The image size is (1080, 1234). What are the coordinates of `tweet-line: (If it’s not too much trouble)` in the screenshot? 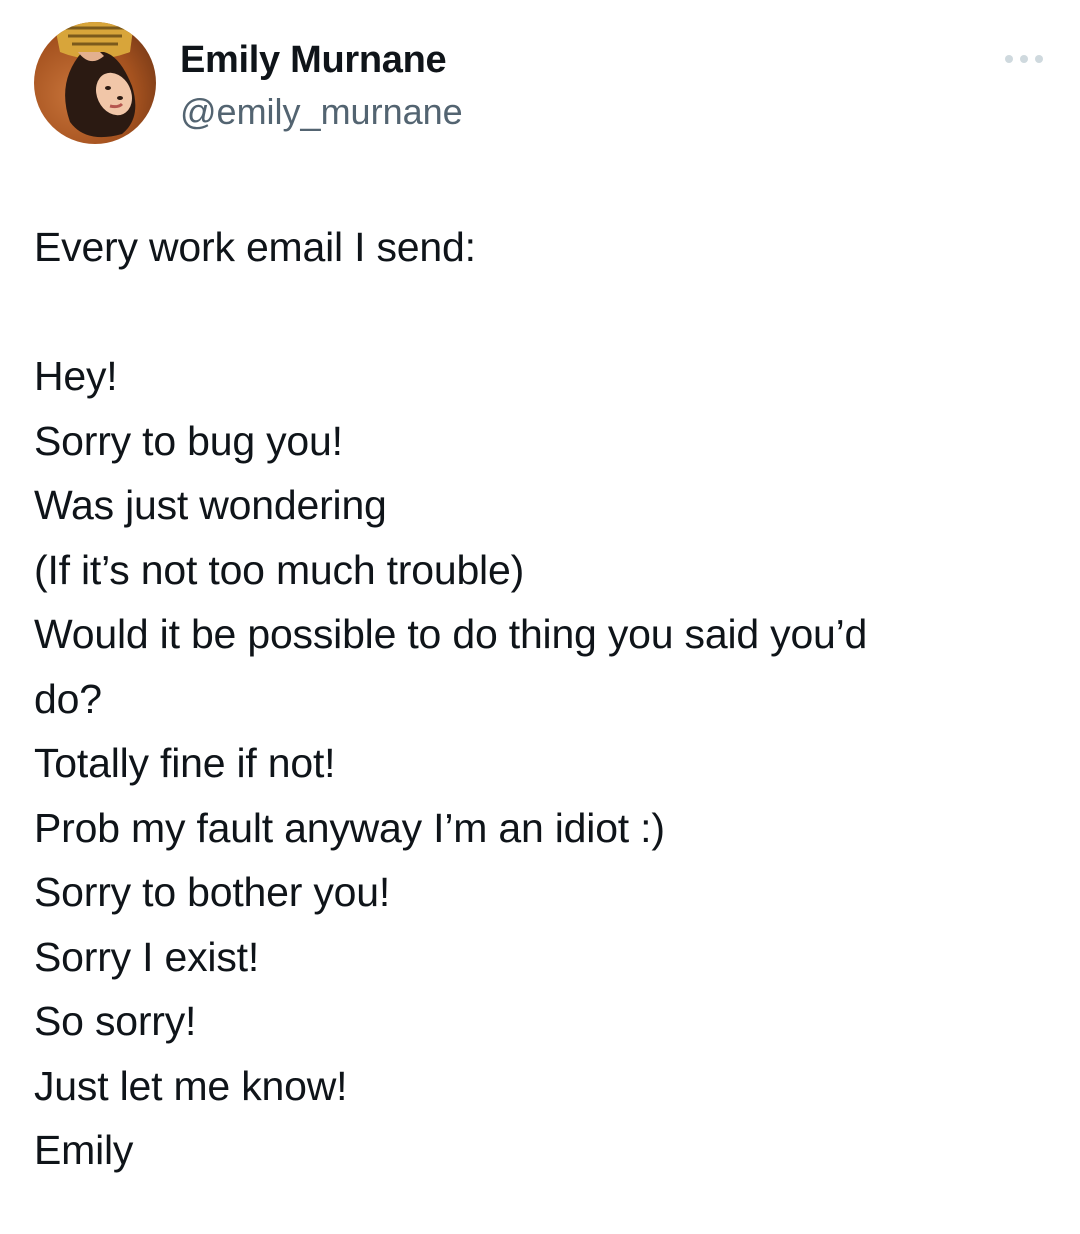 It's located at (279, 569).